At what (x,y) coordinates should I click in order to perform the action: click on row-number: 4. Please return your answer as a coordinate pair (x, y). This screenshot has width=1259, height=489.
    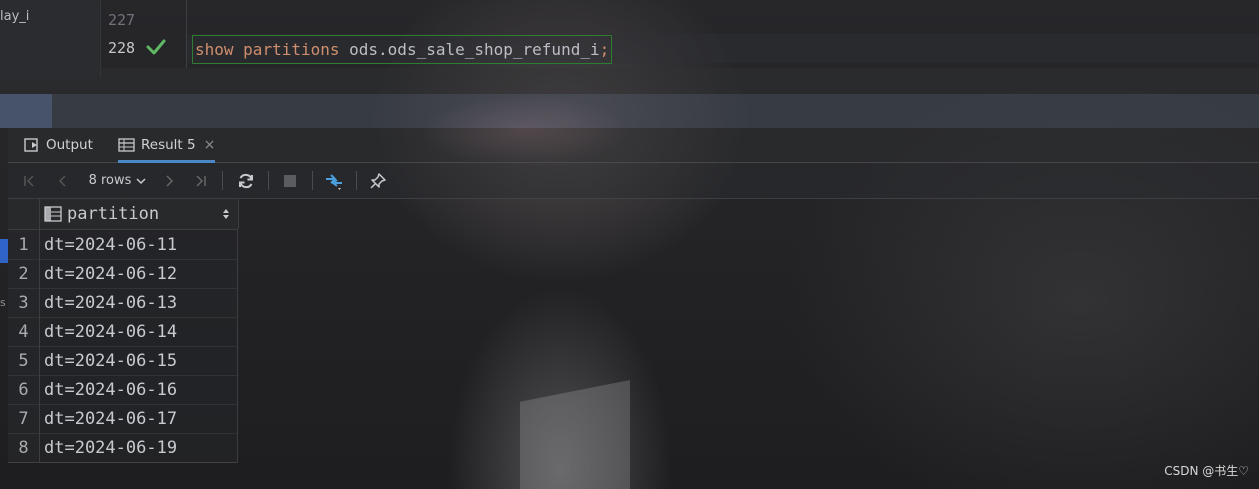
    Looking at the image, I should click on (24, 331).